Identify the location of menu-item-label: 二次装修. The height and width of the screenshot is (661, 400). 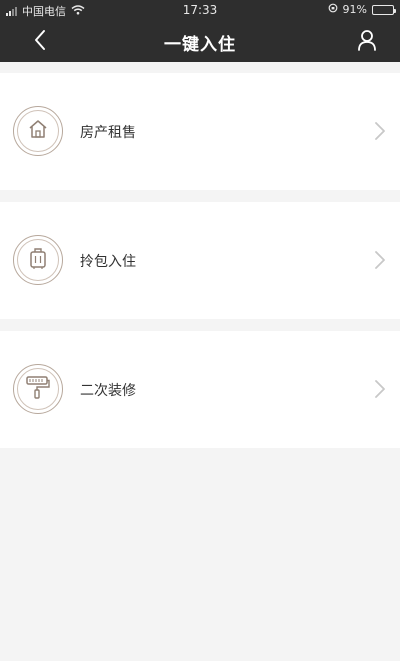
(108, 391).